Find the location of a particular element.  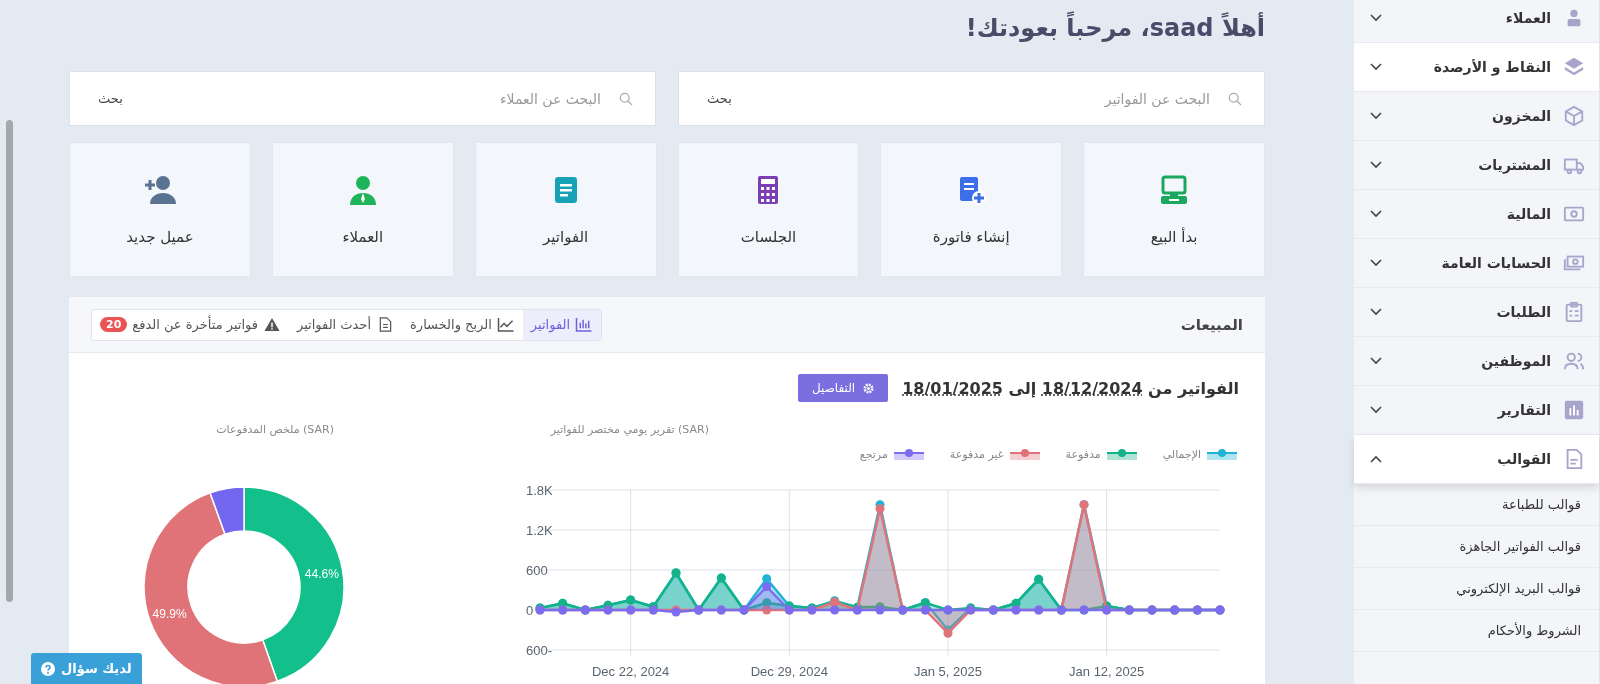

card-title: المبيعات is located at coordinates (1211, 324).